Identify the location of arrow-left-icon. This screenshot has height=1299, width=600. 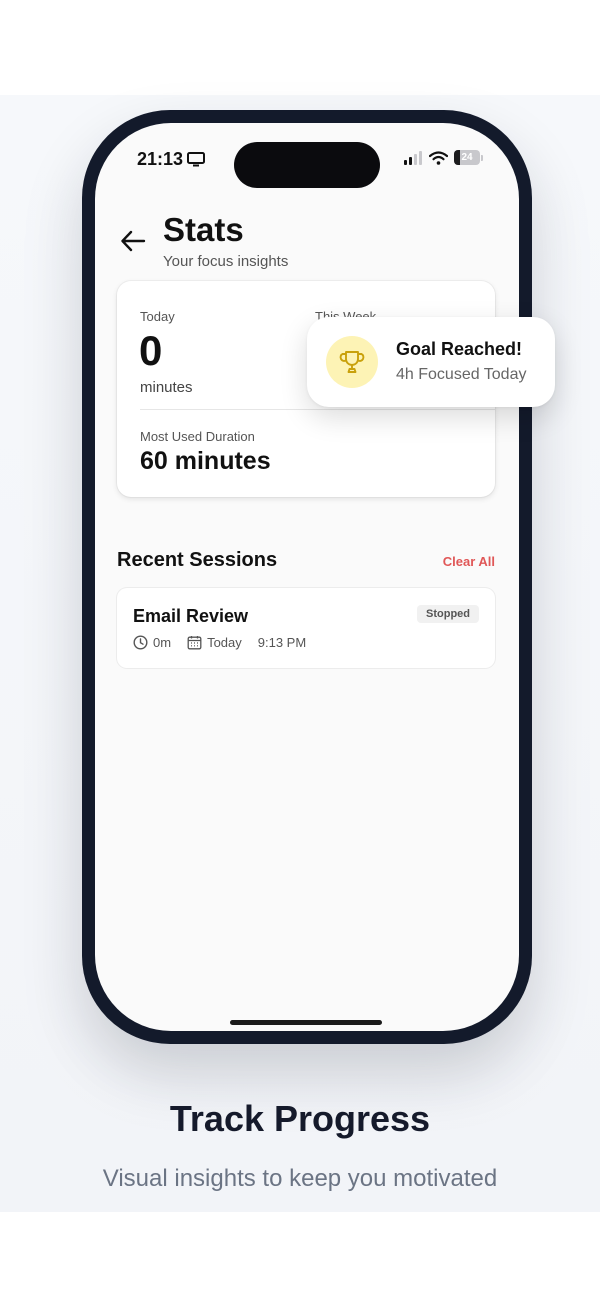
(133, 241).